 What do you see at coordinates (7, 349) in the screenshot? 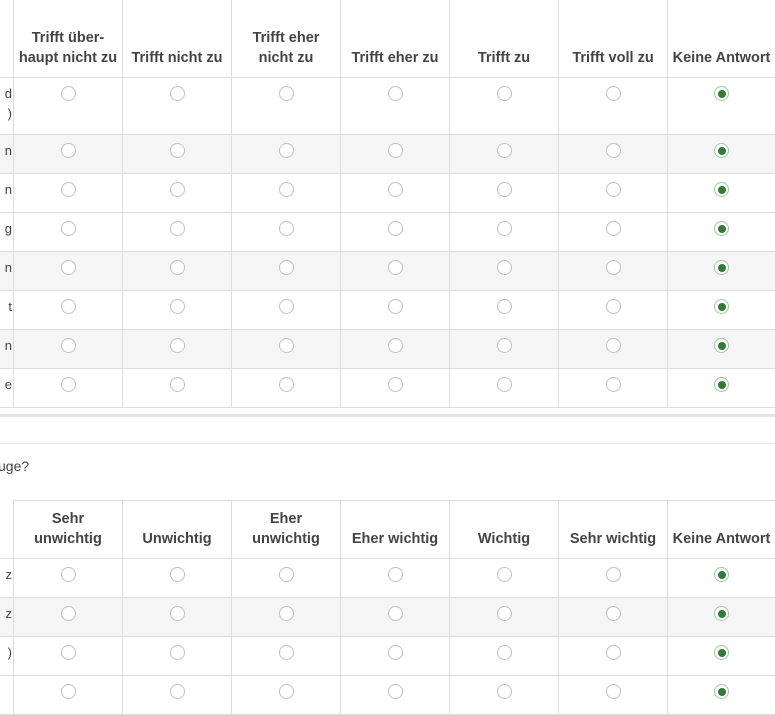
I see `row-label: n` at bounding box center [7, 349].